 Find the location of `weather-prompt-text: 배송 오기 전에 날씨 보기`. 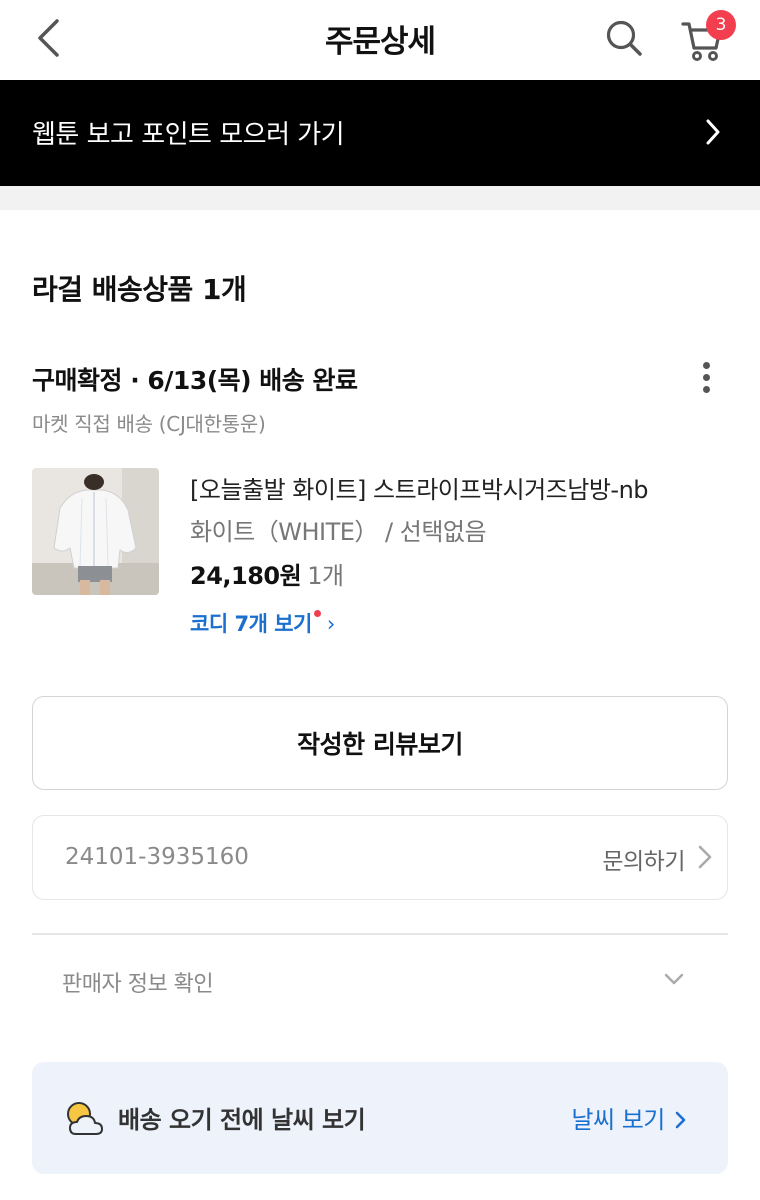

weather-prompt-text: 배송 오기 전에 날씨 보기 is located at coordinates (242, 1120).